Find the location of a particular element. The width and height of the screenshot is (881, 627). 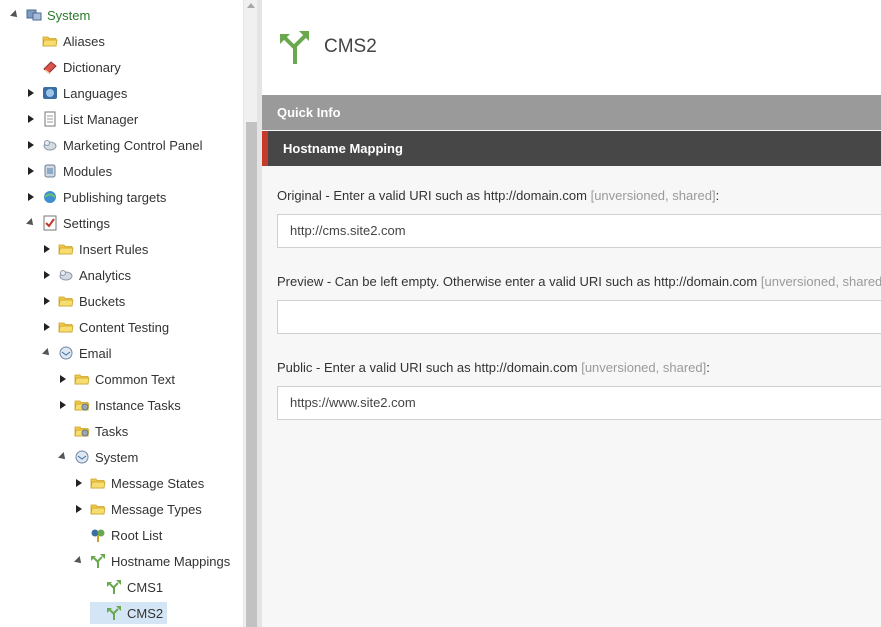

tree-node-message-types: Message Types is located at coordinates (138, 509).